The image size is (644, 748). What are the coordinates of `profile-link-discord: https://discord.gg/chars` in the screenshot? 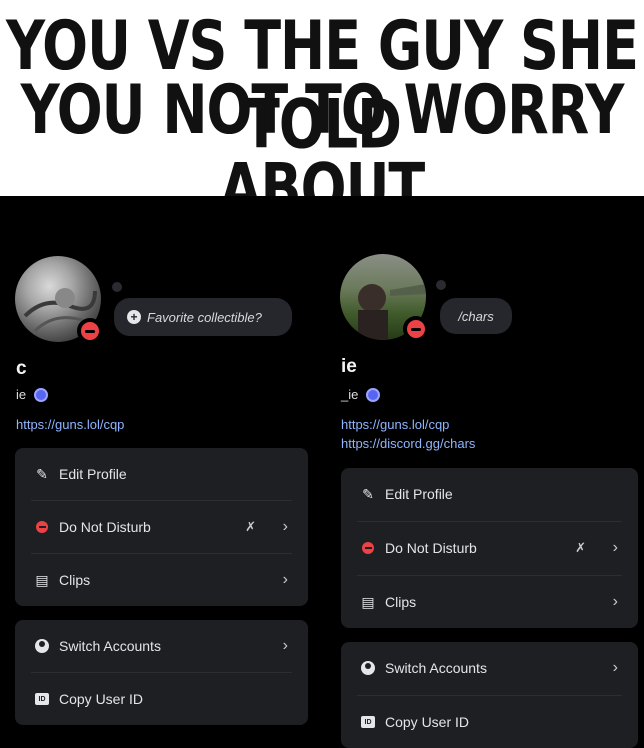 It's located at (408, 443).